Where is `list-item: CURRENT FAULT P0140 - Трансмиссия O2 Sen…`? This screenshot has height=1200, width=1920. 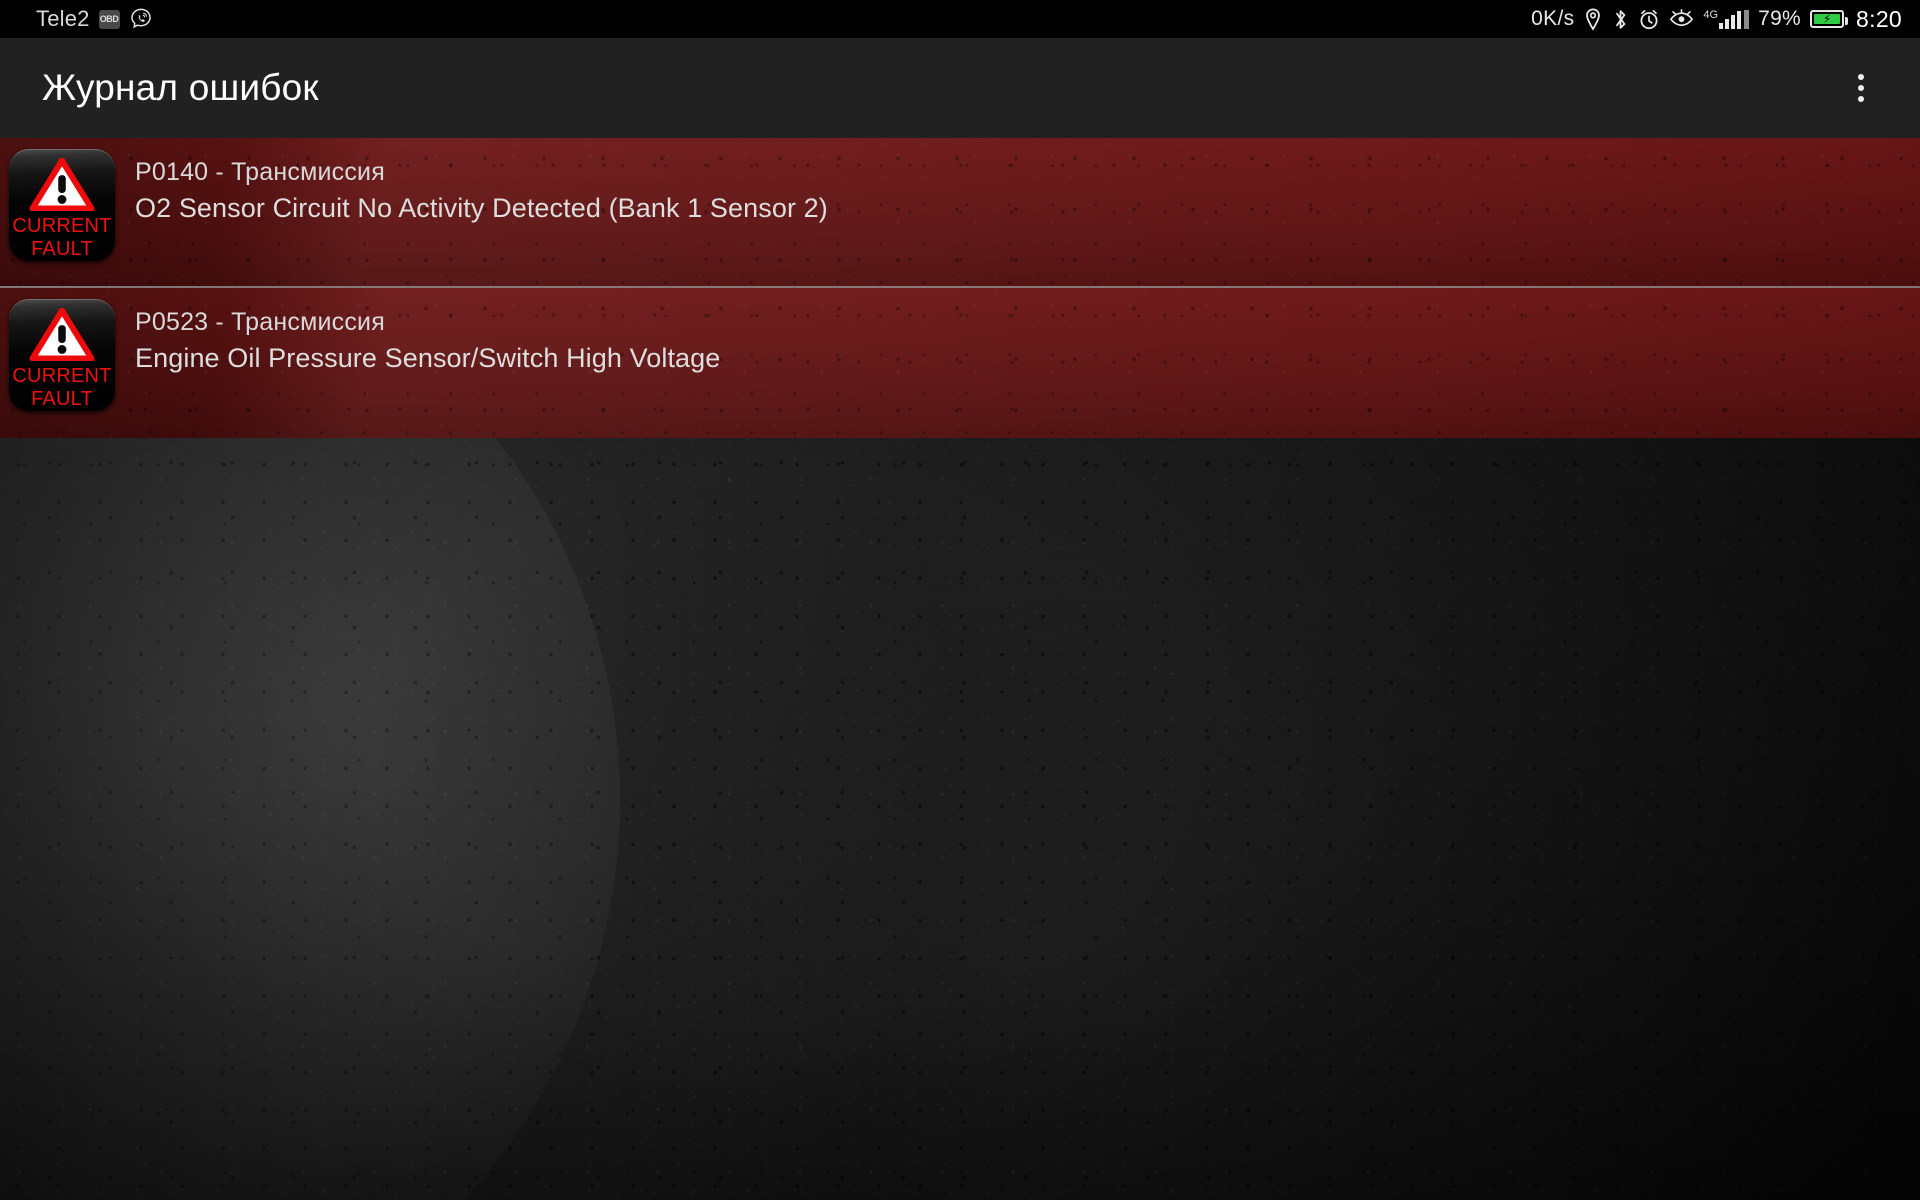 list-item: CURRENT FAULT P0140 - Трансмиссия O2 Sen… is located at coordinates (960, 213).